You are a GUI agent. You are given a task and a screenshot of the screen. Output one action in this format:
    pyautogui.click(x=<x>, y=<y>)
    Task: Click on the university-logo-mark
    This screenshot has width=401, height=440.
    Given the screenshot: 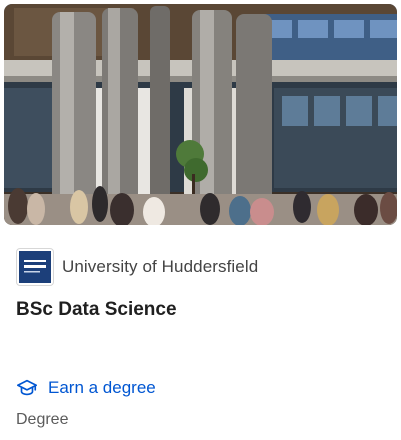 What is the action you would take?
    pyautogui.click(x=35, y=267)
    